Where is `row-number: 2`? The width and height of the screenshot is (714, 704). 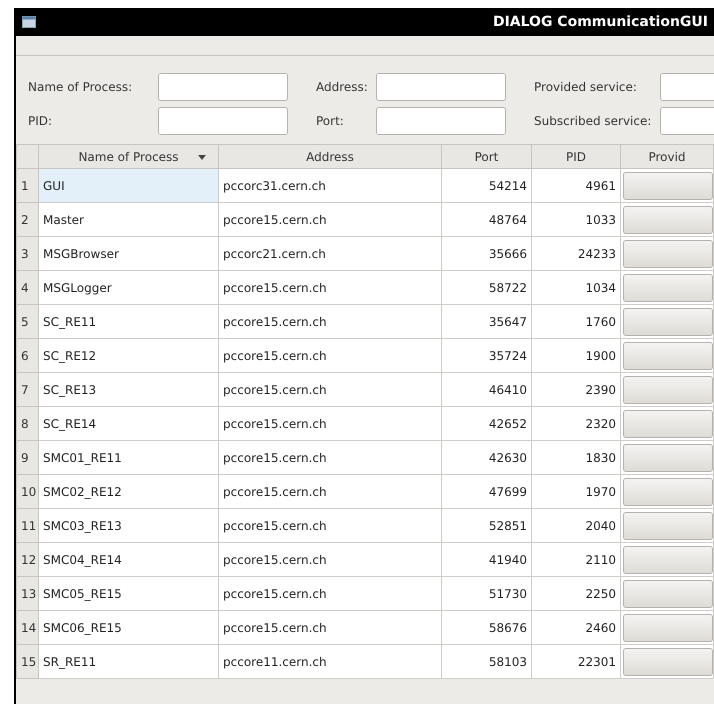
row-number: 2 is located at coordinates (27, 219).